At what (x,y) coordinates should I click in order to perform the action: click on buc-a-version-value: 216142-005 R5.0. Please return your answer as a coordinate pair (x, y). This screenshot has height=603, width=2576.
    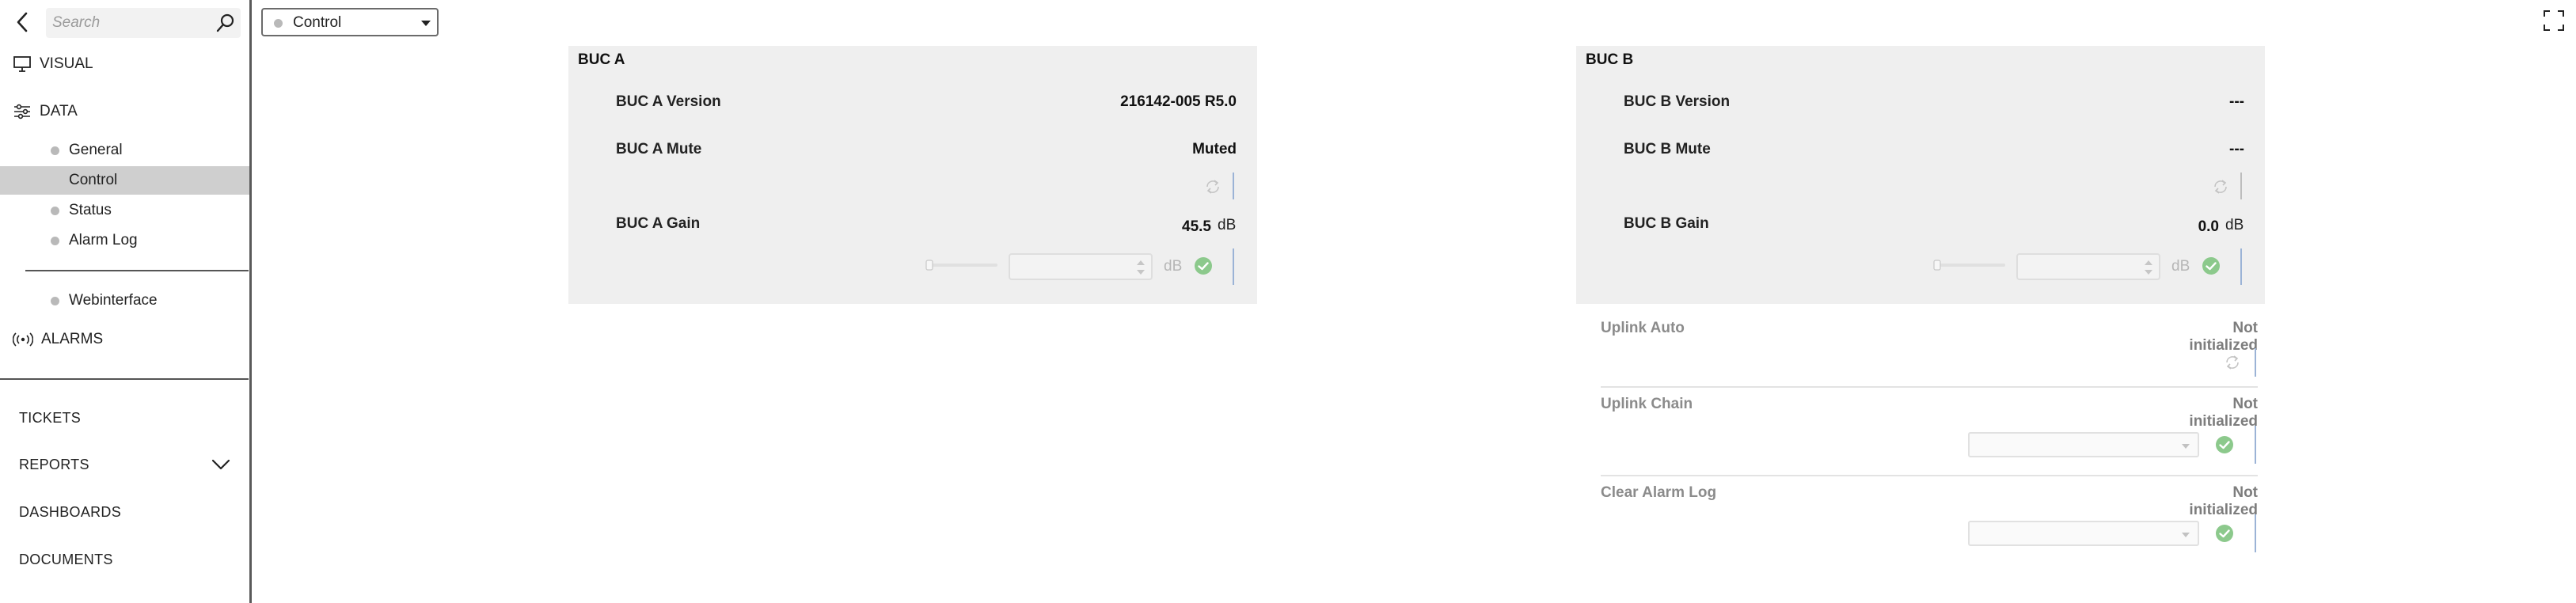
    Looking at the image, I should click on (1178, 101).